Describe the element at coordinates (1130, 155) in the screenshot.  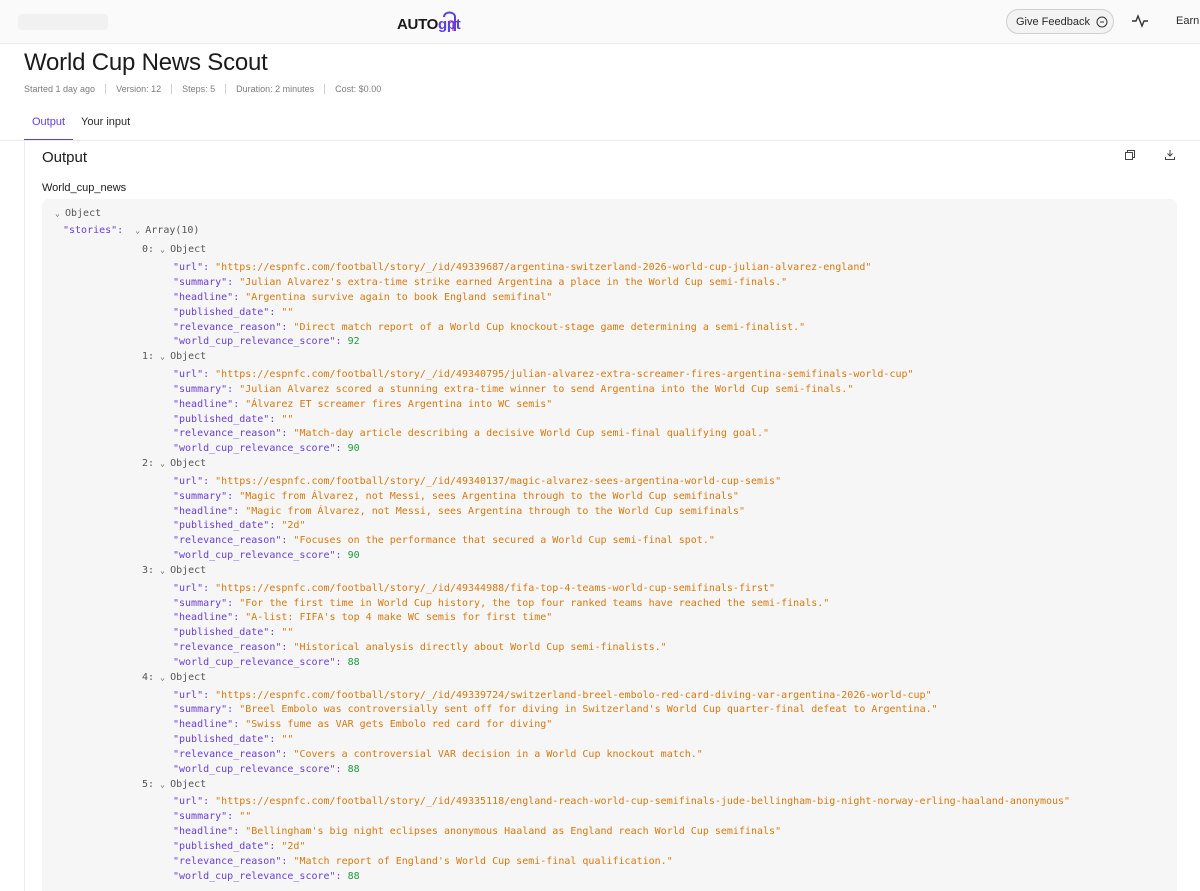
I see `copy-icon` at that location.